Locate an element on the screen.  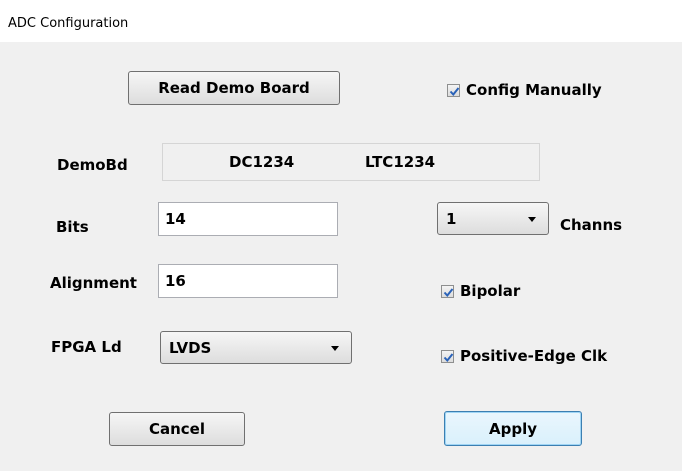
config-manually-checkbox: Config Manually is located at coordinates (524, 90).